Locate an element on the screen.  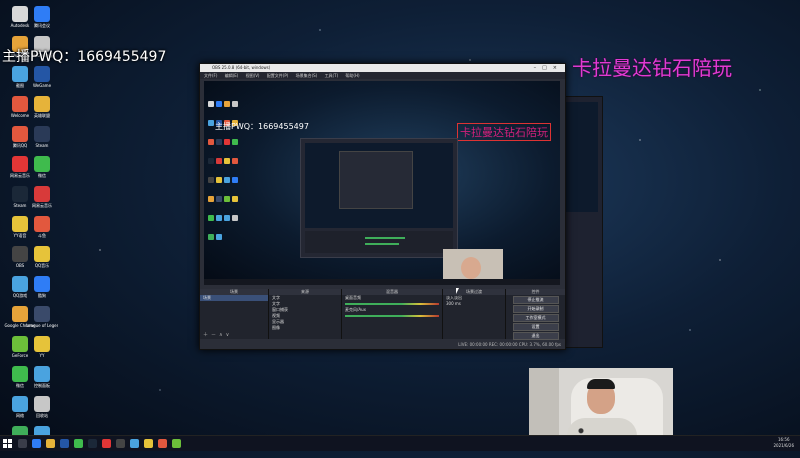
desktop-icon-label: QQ音乐 is located at coordinates (42, 265).